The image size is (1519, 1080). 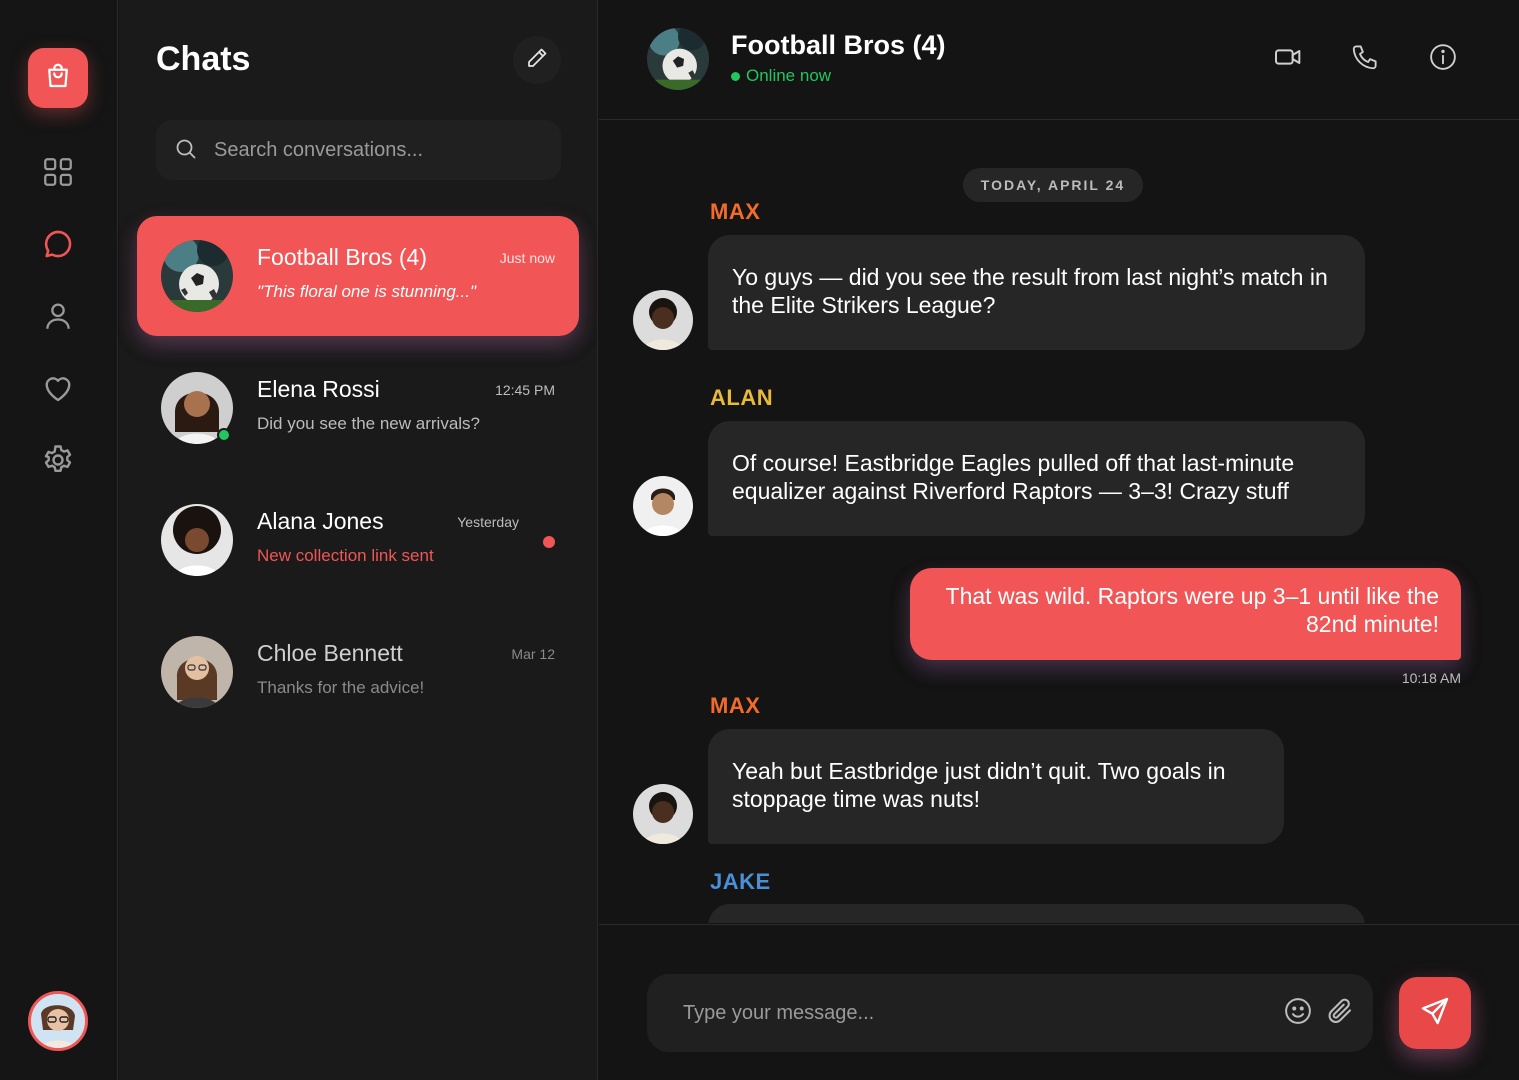 I want to click on composer-area, so click(x=1059, y=1002).